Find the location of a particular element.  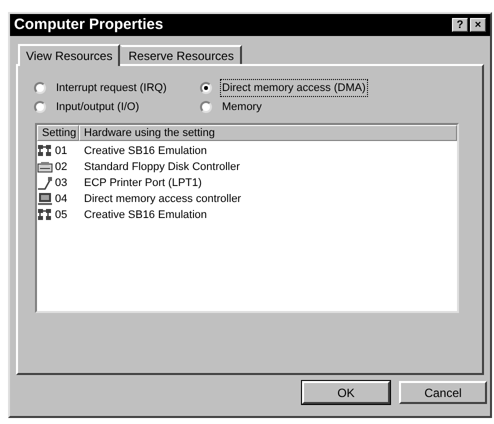

close-button: × is located at coordinates (478, 25).